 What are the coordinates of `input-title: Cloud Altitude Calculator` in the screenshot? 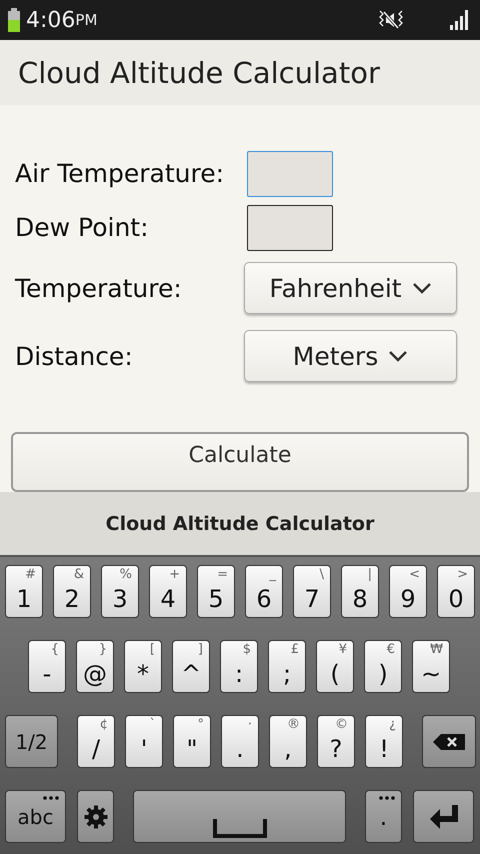 It's located at (240, 523).